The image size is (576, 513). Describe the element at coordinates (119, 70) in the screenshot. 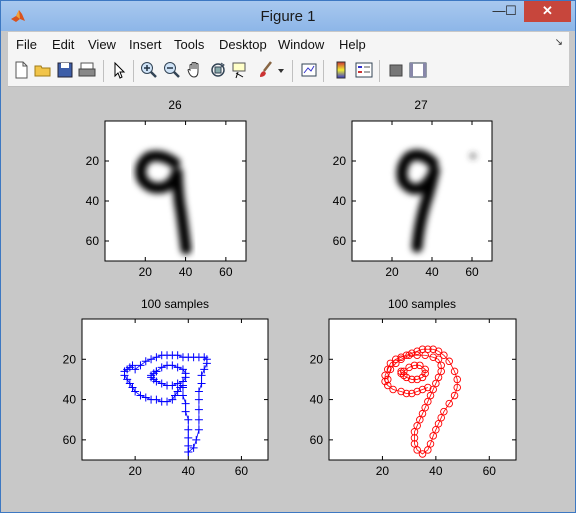

I see `edit-plot-arrow-icon` at that location.